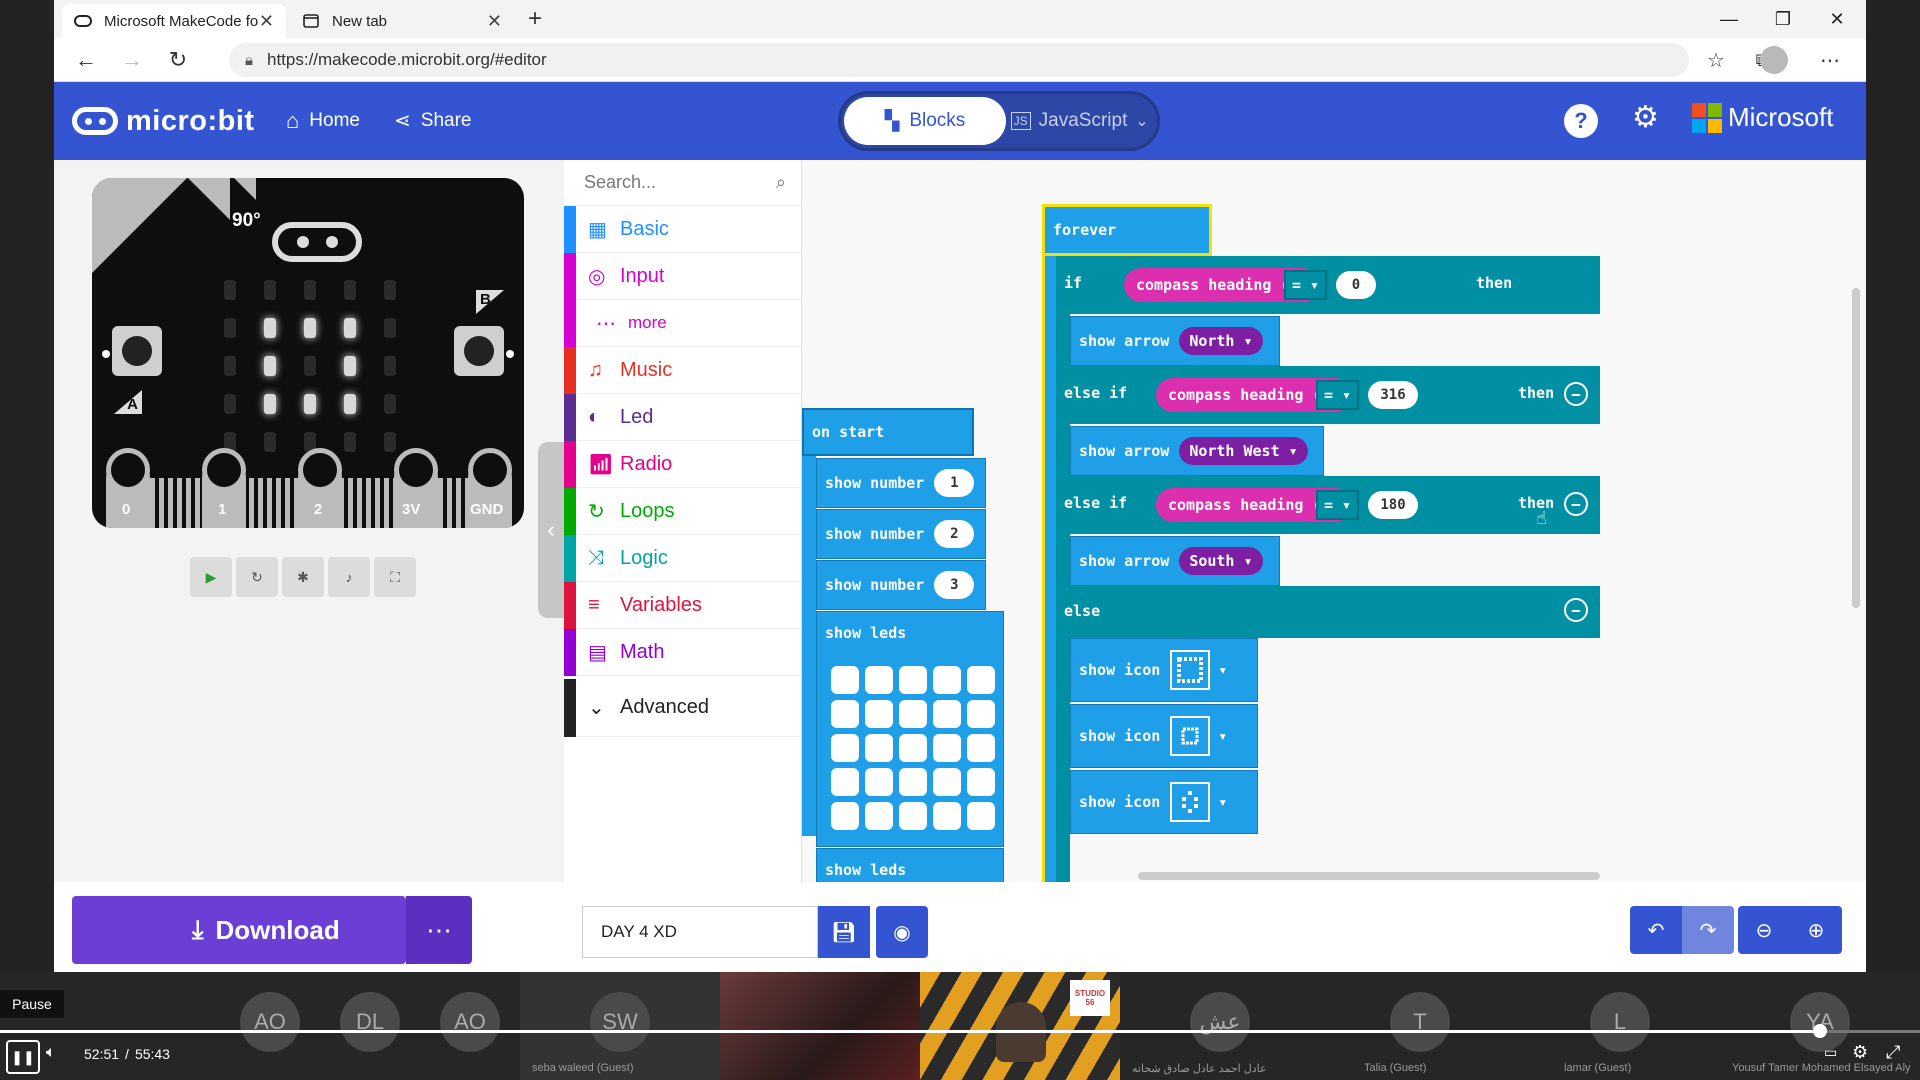 This screenshot has width=1920, height=1080. What do you see at coordinates (683, 464) in the screenshot?
I see `toolbox-category-radio: 📶︎ Radio` at bounding box center [683, 464].